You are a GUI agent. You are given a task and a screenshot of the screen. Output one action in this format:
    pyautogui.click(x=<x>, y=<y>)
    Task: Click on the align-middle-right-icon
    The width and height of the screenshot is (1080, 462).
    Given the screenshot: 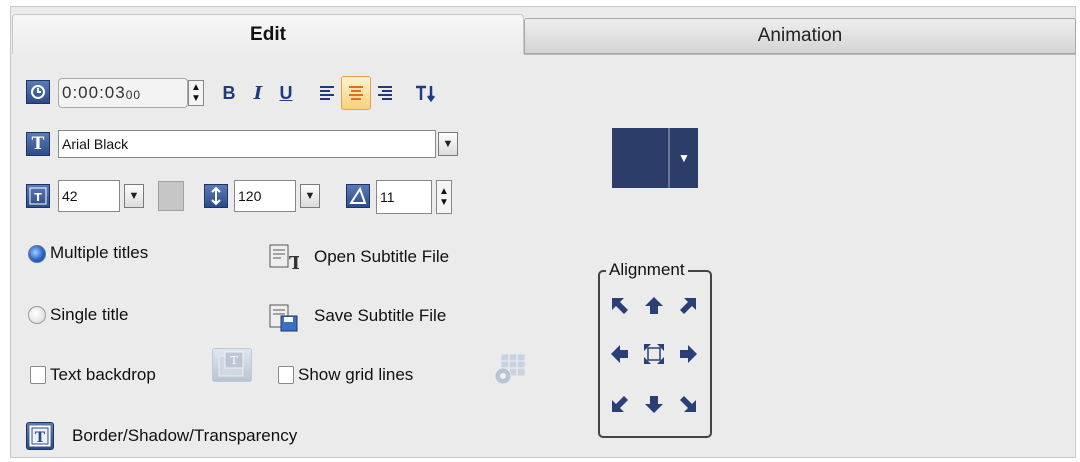 What is the action you would take?
    pyautogui.click(x=688, y=354)
    